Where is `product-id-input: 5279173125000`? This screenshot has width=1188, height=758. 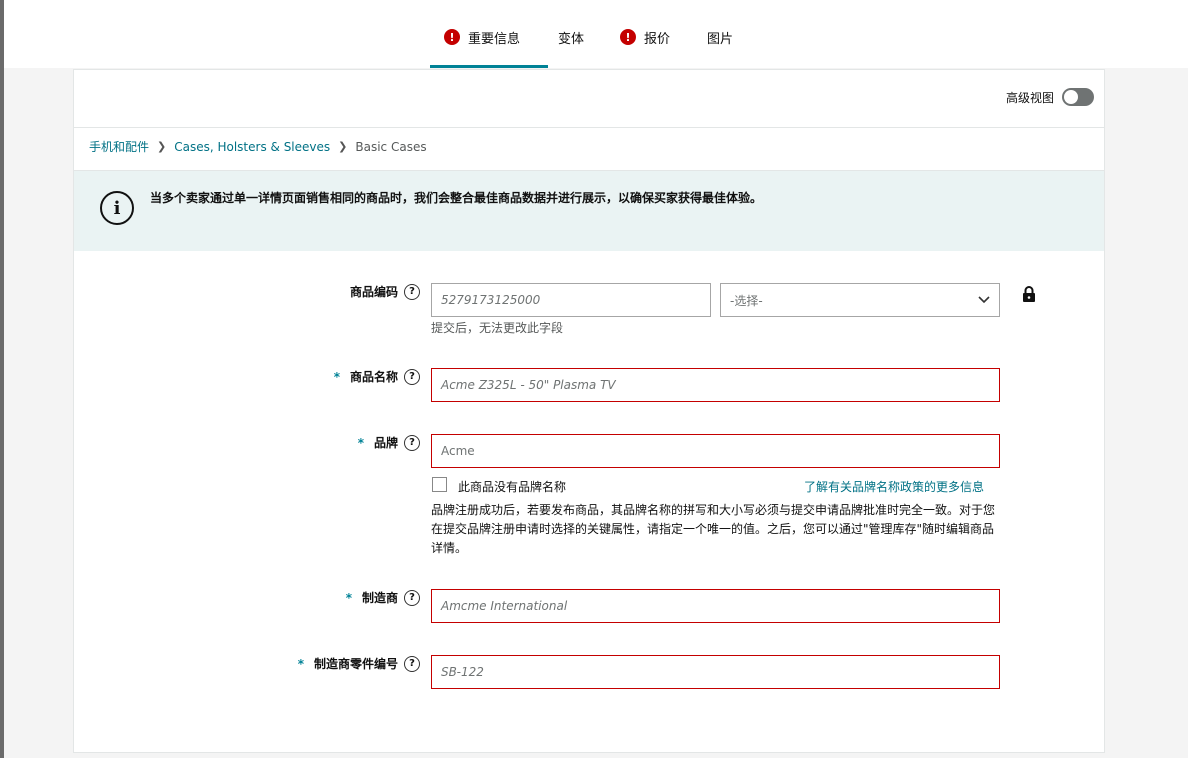 product-id-input: 5279173125000 is located at coordinates (571, 300).